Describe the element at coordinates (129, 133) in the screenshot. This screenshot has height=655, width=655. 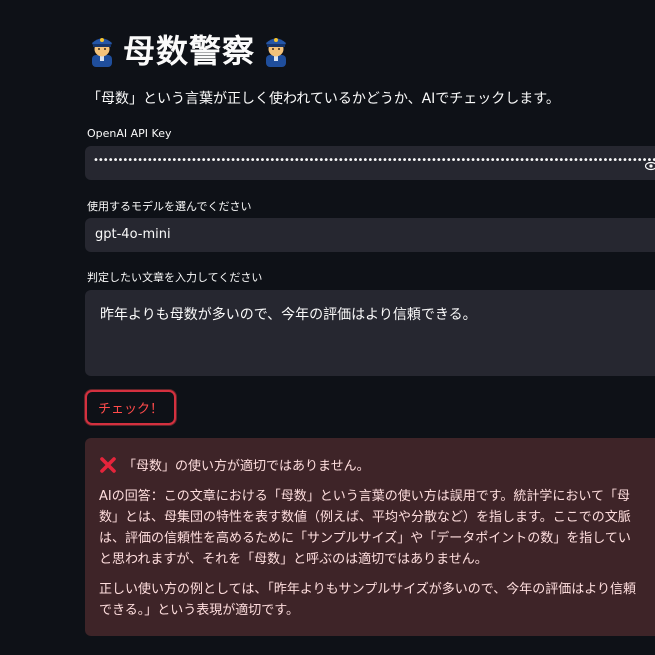
I see `api-key-label: OpenAI API Key` at that location.